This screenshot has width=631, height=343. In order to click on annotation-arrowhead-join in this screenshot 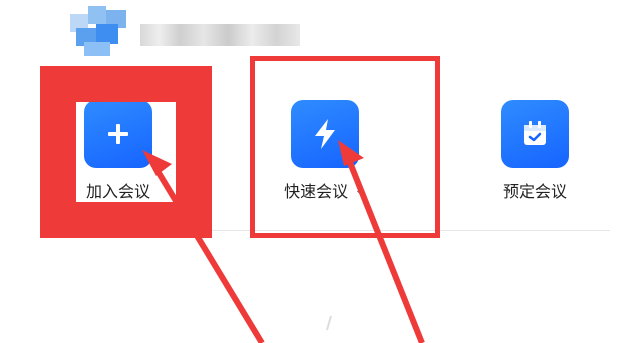, I will do `click(157, 163)`.